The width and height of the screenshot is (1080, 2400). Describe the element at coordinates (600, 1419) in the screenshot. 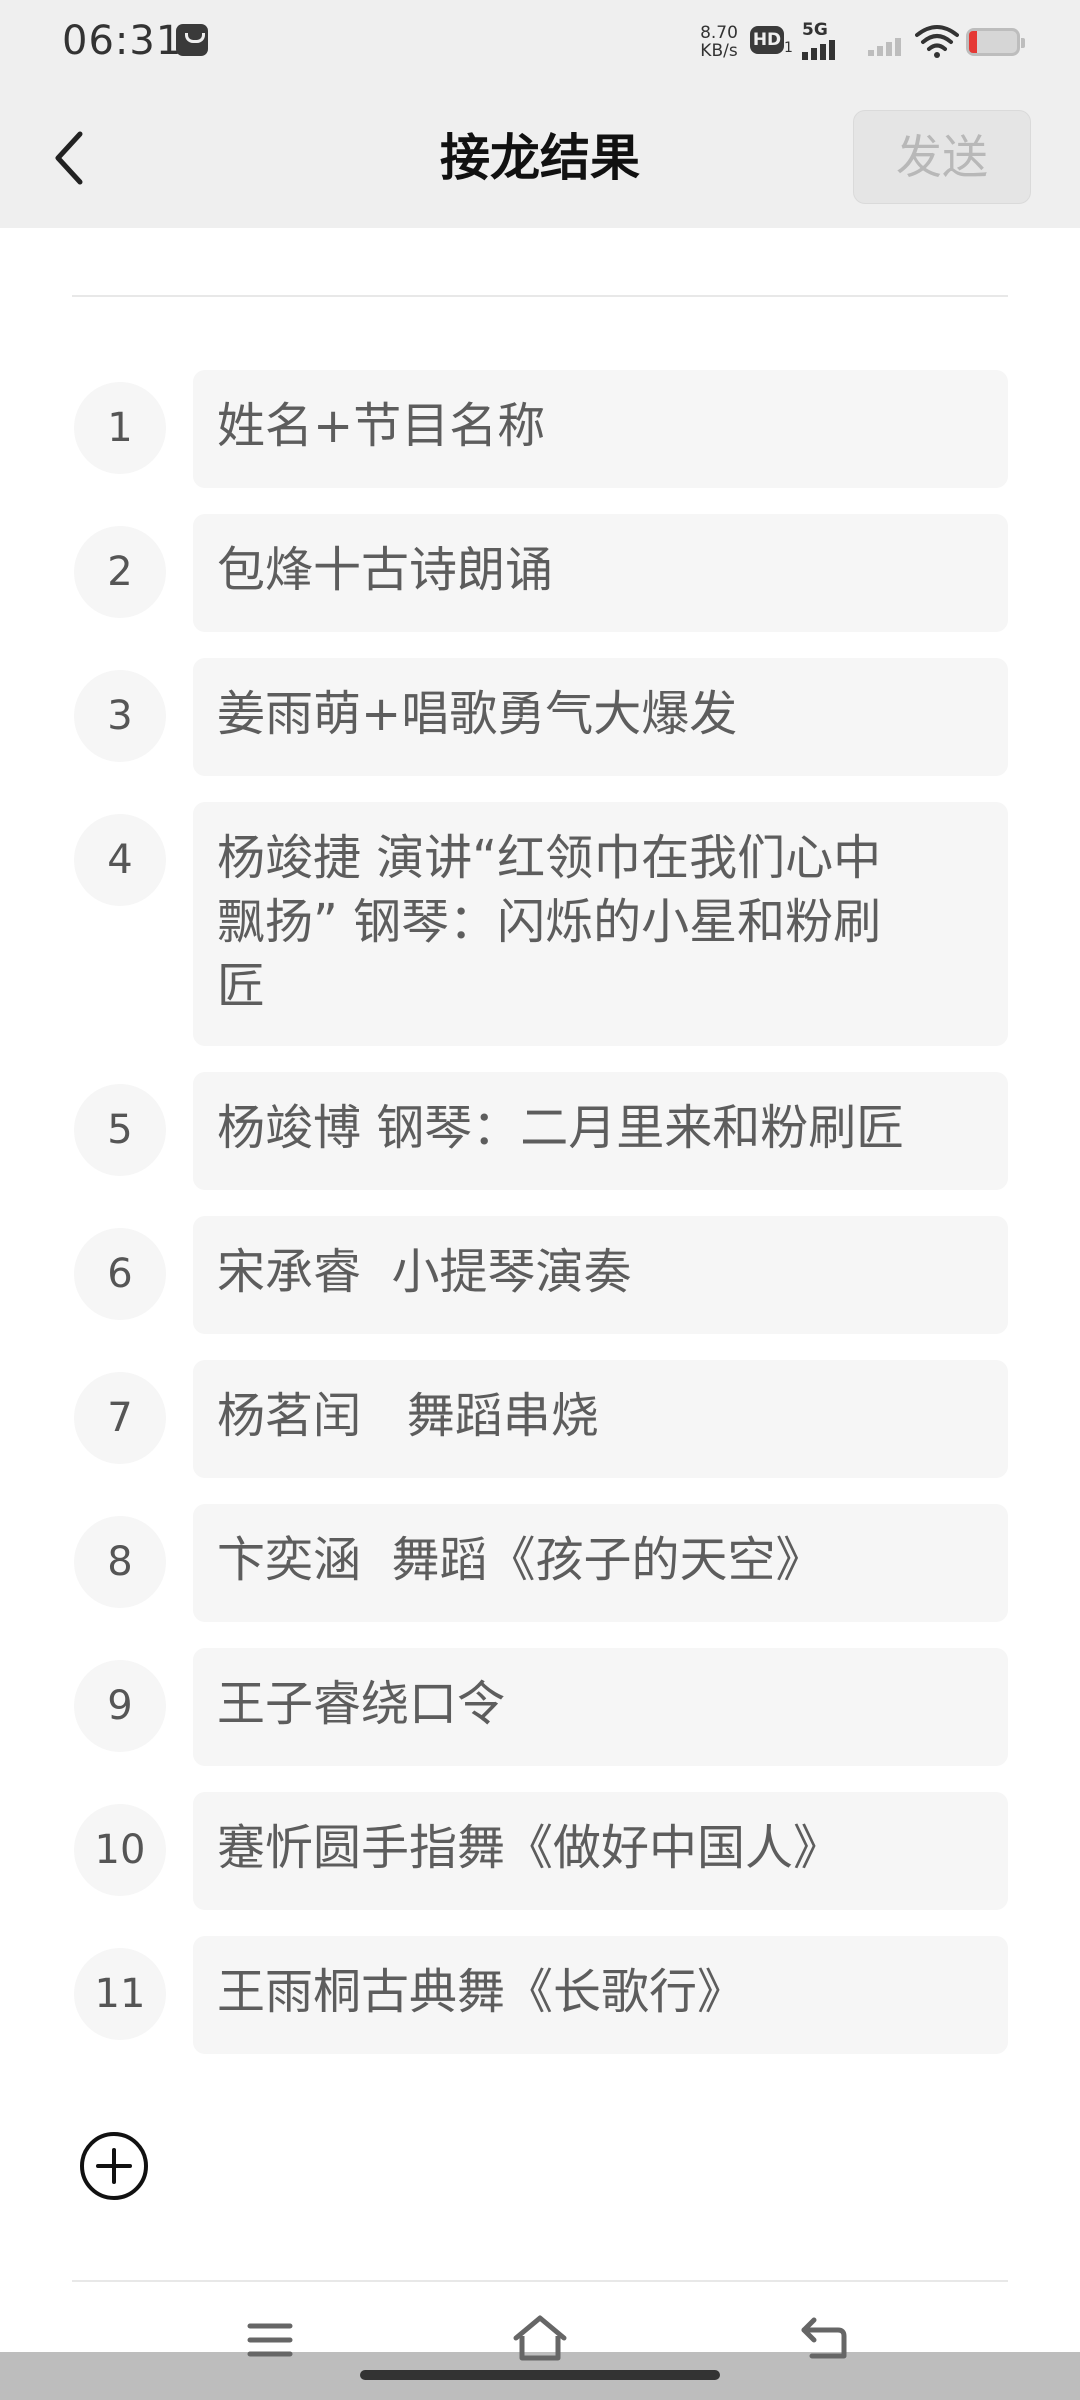

I see `entry-text-field: 杨茗闰 舞蹈串烧` at that location.